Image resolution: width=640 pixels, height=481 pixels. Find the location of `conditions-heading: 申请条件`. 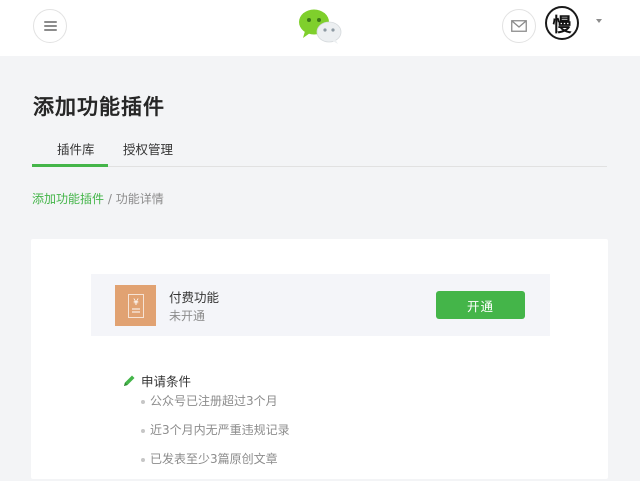

conditions-heading: 申请条件 is located at coordinates (156, 380).